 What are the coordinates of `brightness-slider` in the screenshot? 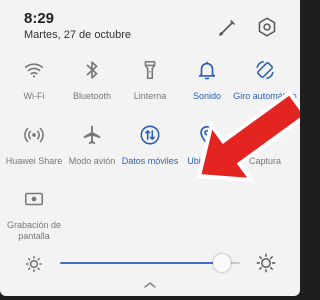 It's located at (150, 263).